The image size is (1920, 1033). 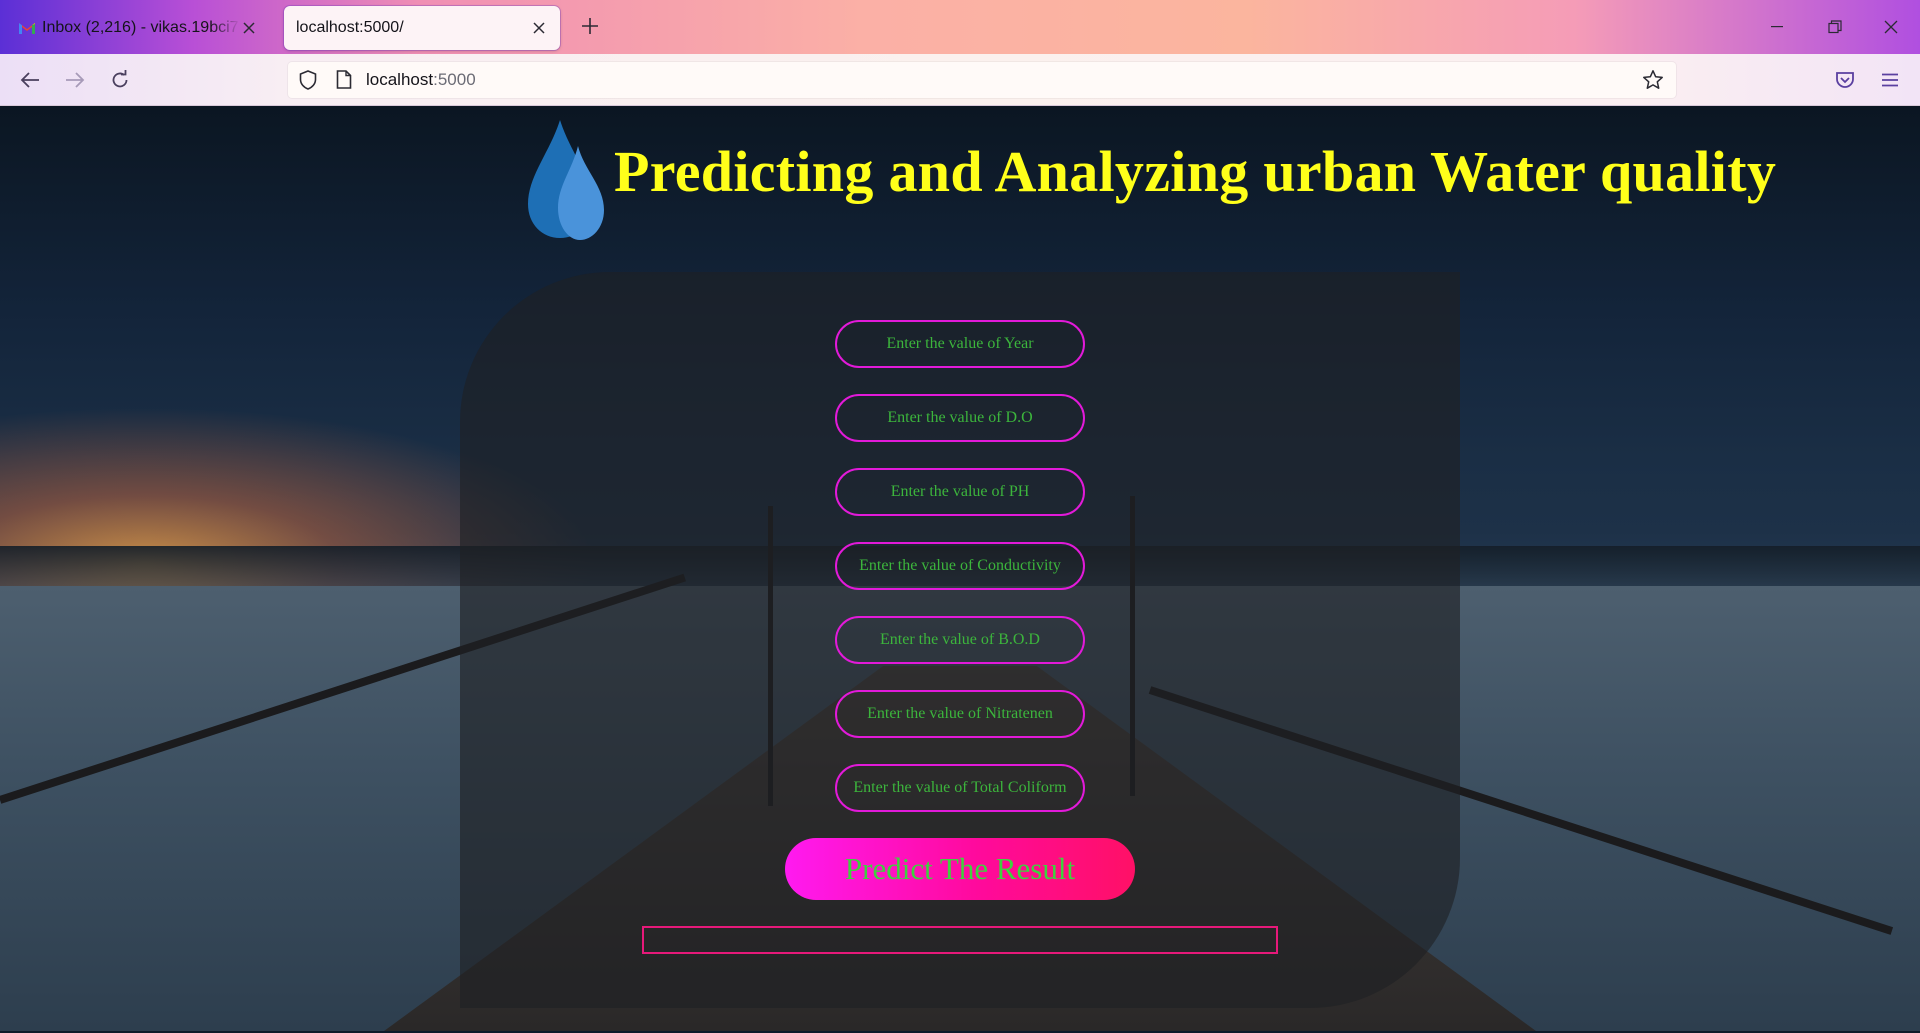 I want to click on url-text: localhost:5000, so click(x=421, y=80).